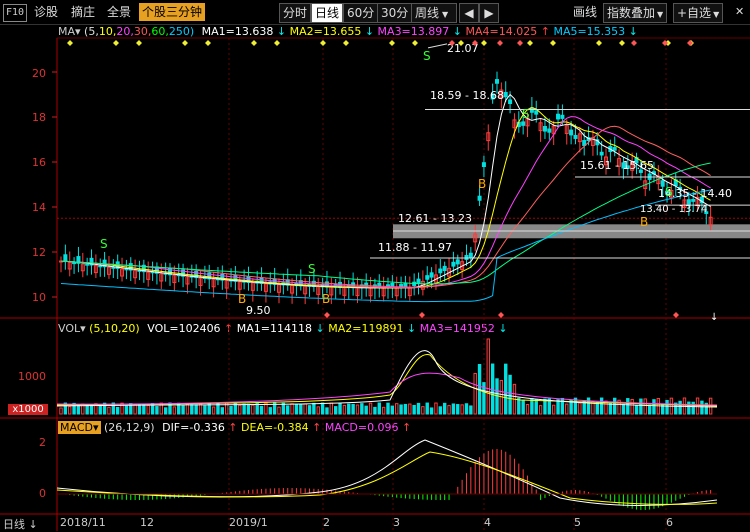 This screenshot has height=532, width=750. I want to click on band2-label: 15.61 - 15.65, so click(617, 165).